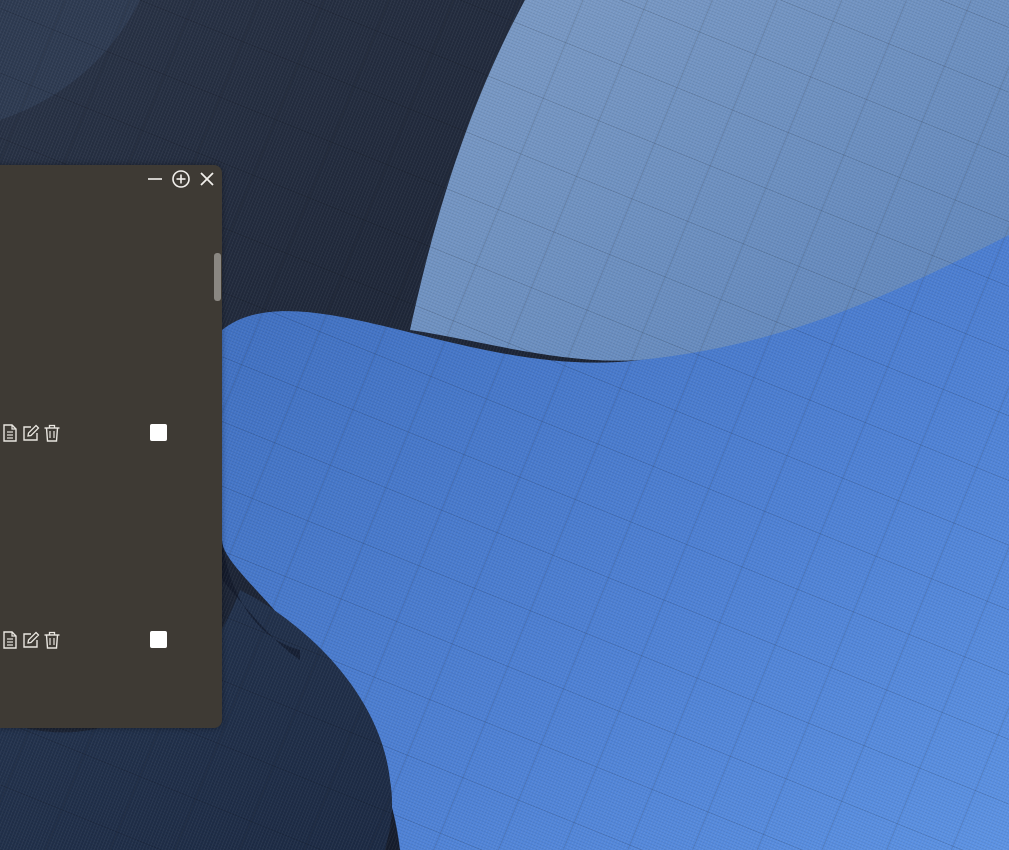 This screenshot has width=1009, height=850. What do you see at coordinates (207, 179) in the screenshot?
I see `close-icon` at bounding box center [207, 179].